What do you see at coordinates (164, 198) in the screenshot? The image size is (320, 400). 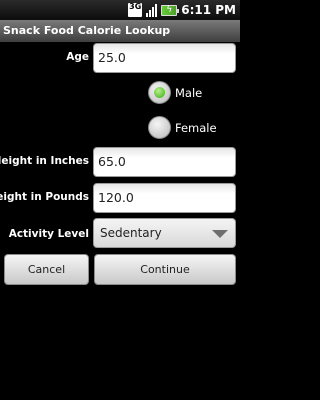 I see `weight-field: 120.0` at bounding box center [164, 198].